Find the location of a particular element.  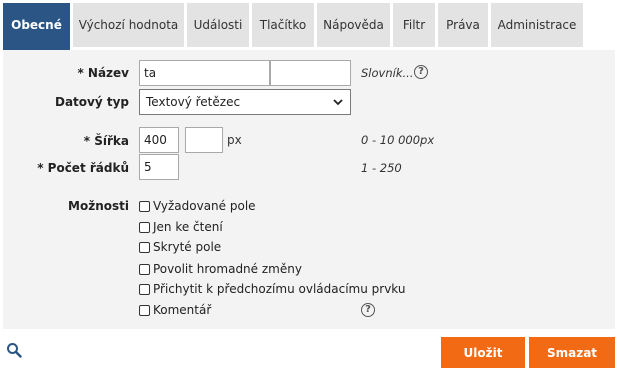

option-readonly: Jen ke čtení is located at coordinates (181, 227).